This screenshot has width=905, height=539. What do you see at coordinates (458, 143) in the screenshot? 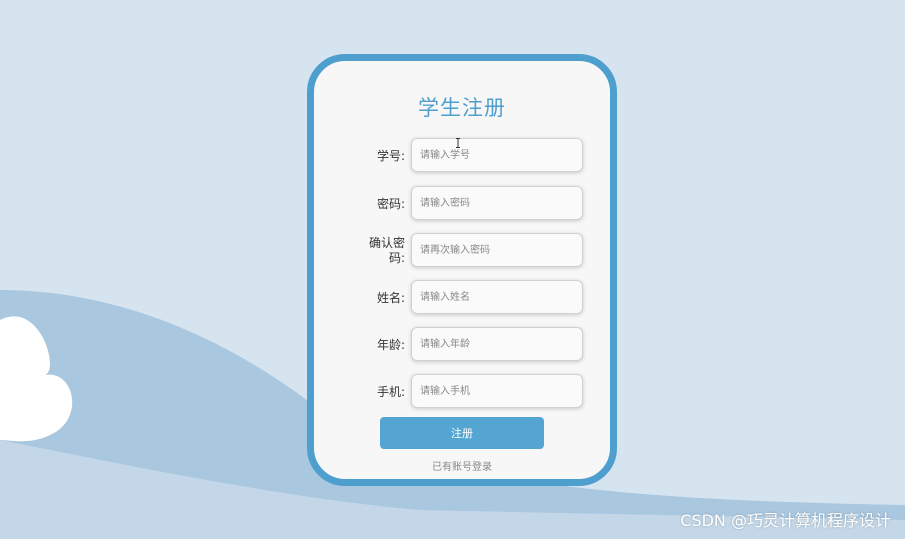
I see `text-cursor-icon` at bounding box center [458, 143].